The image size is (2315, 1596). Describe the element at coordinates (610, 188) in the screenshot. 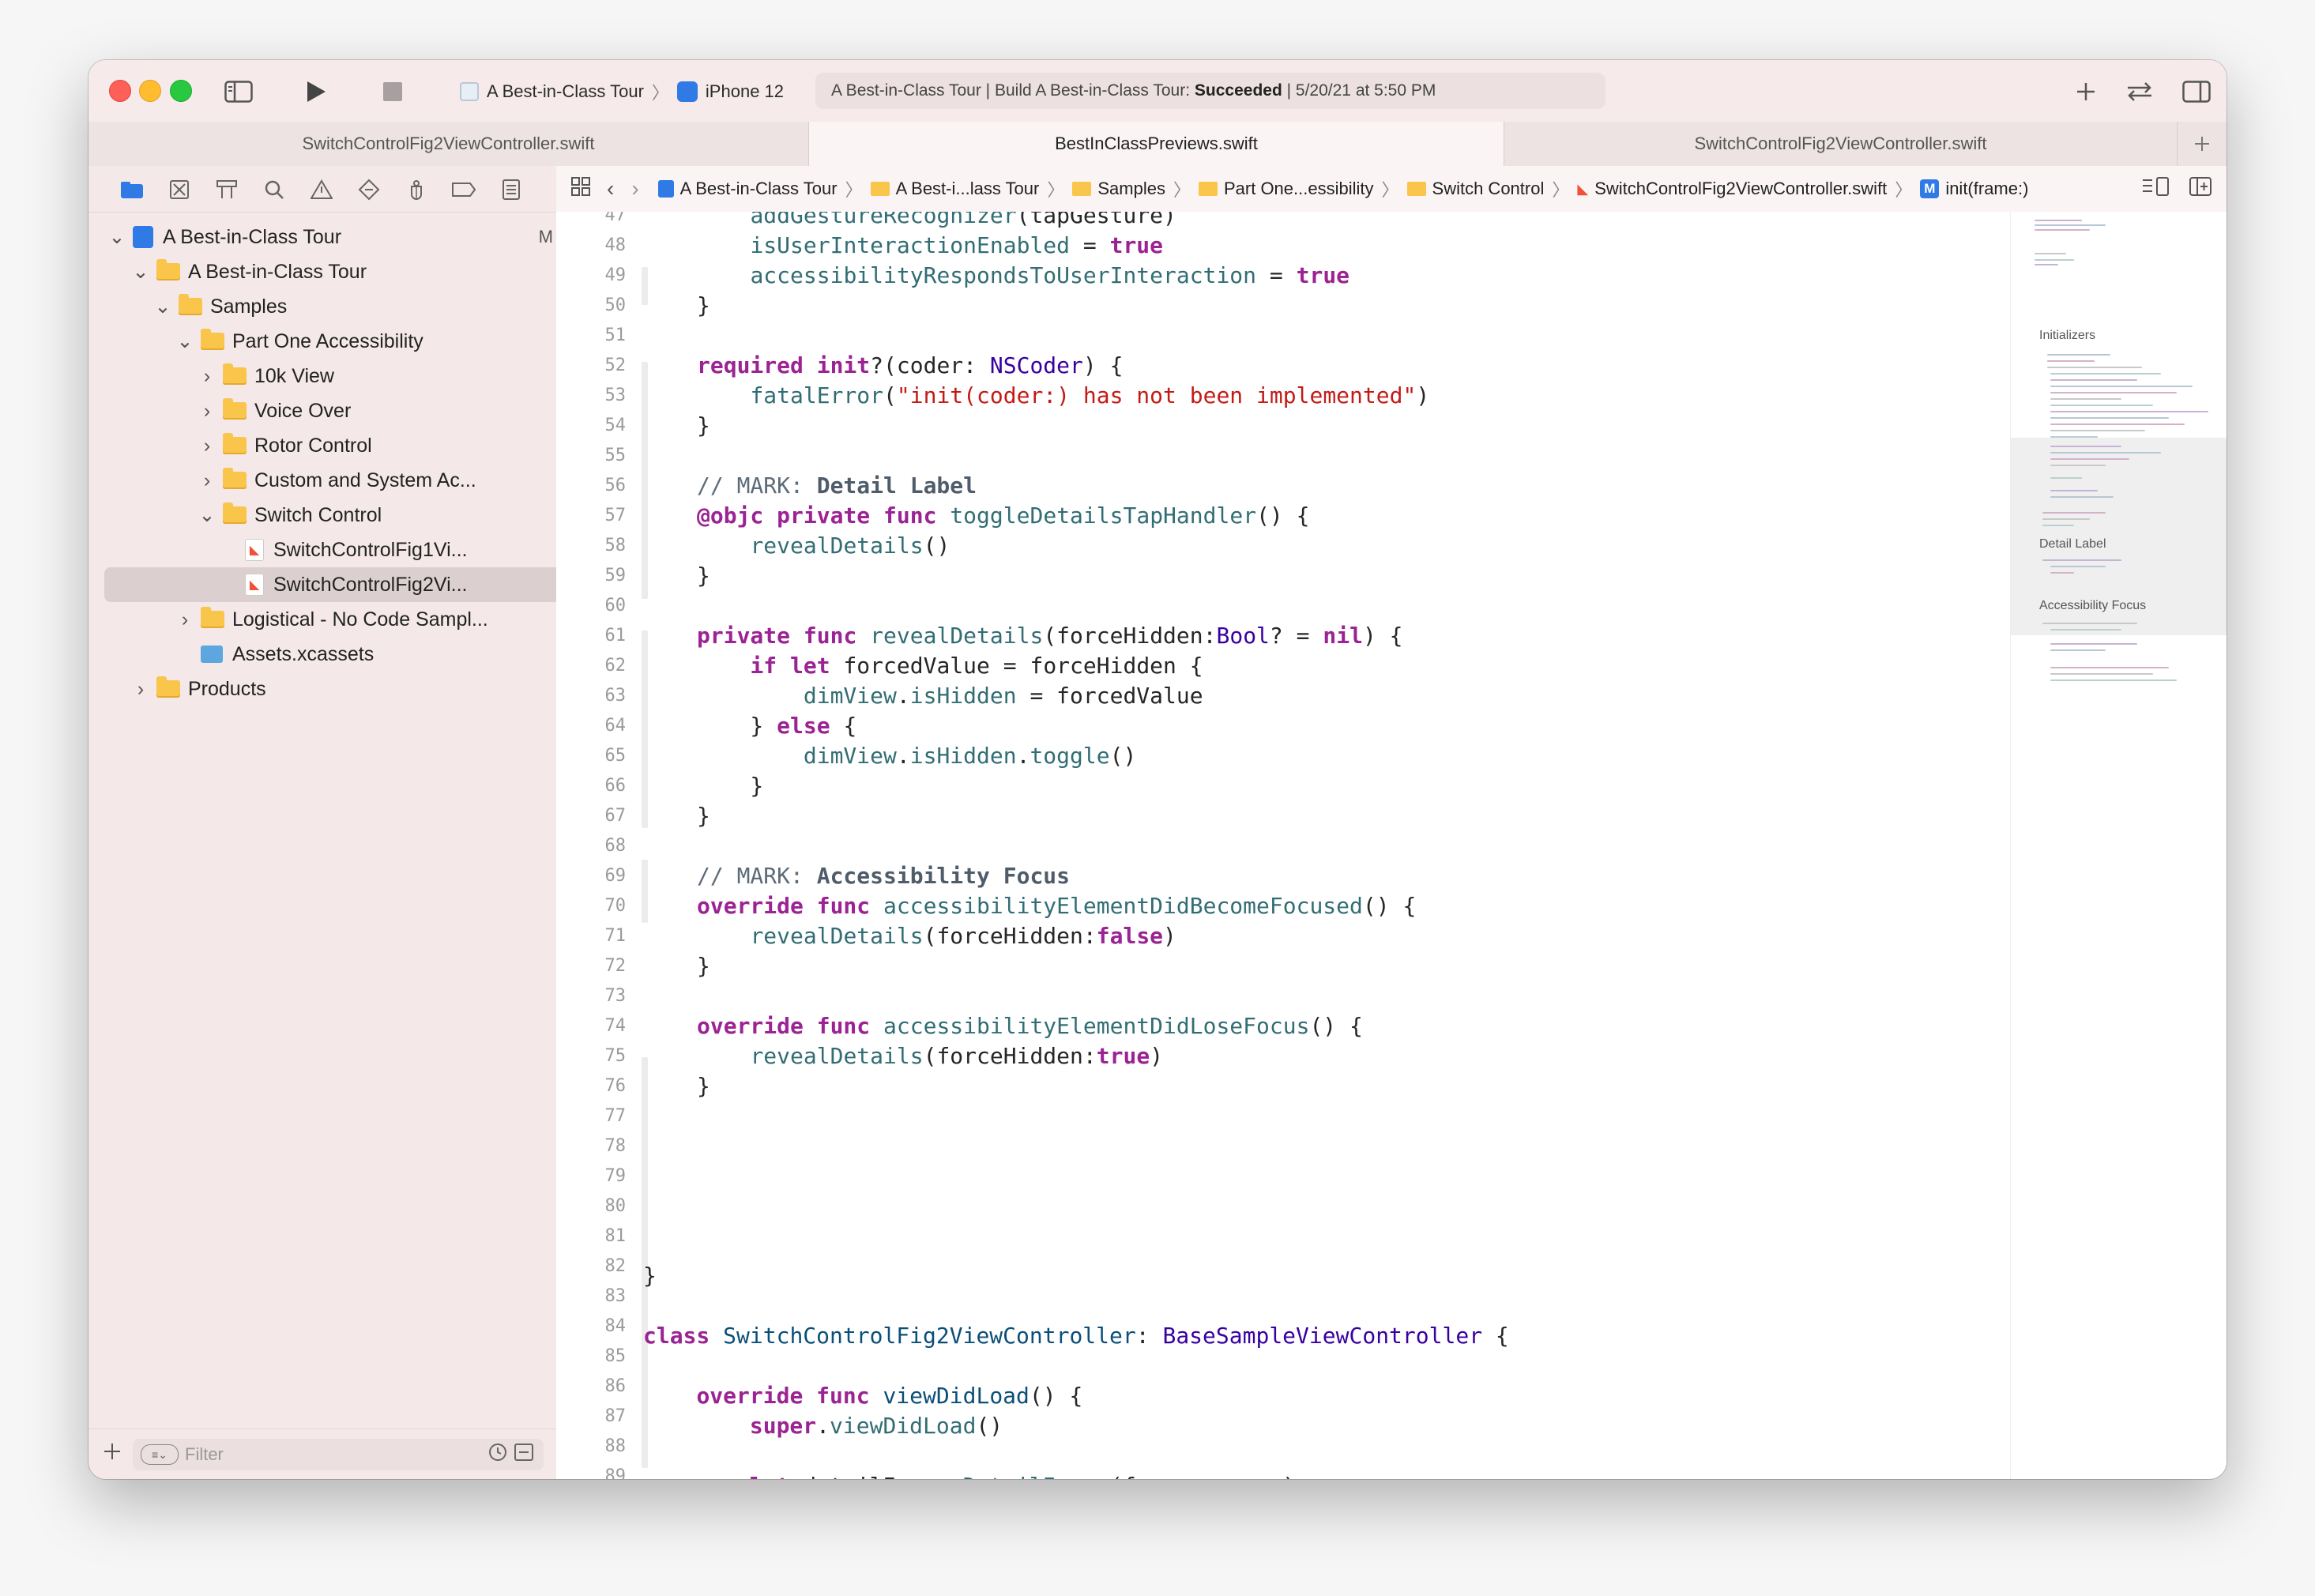

I see `back-icon: ‹` at that location.